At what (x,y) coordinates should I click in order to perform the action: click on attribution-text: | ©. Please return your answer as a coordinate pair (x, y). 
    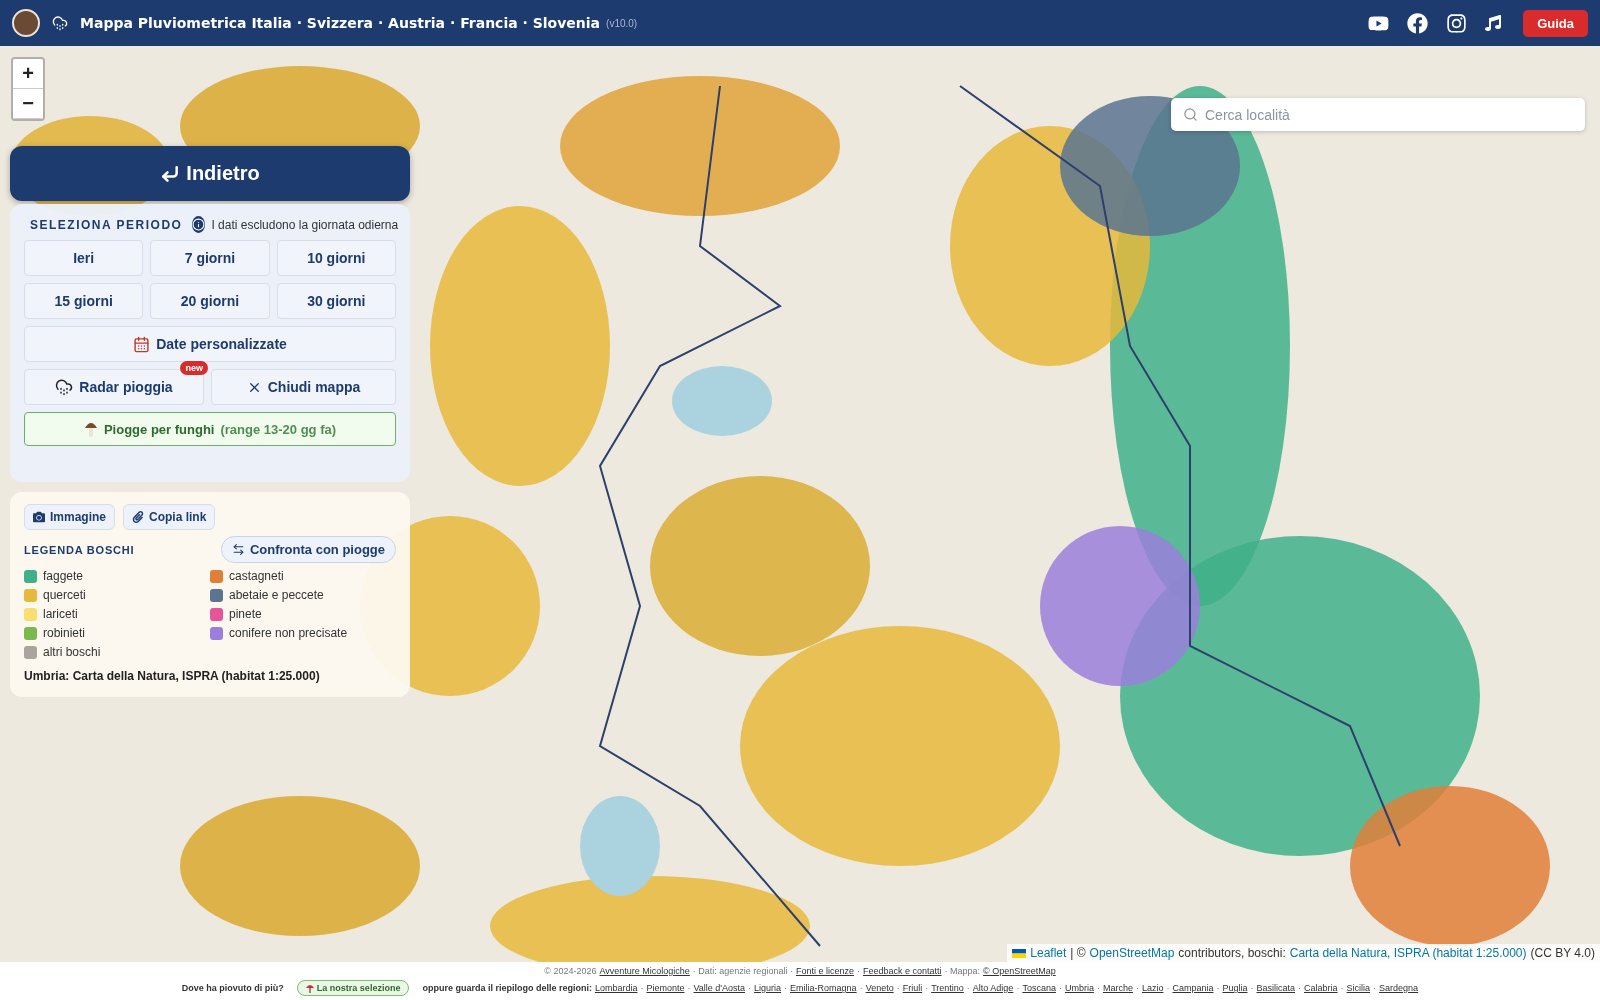
    Looking at the image, I should click on (1078, 953).